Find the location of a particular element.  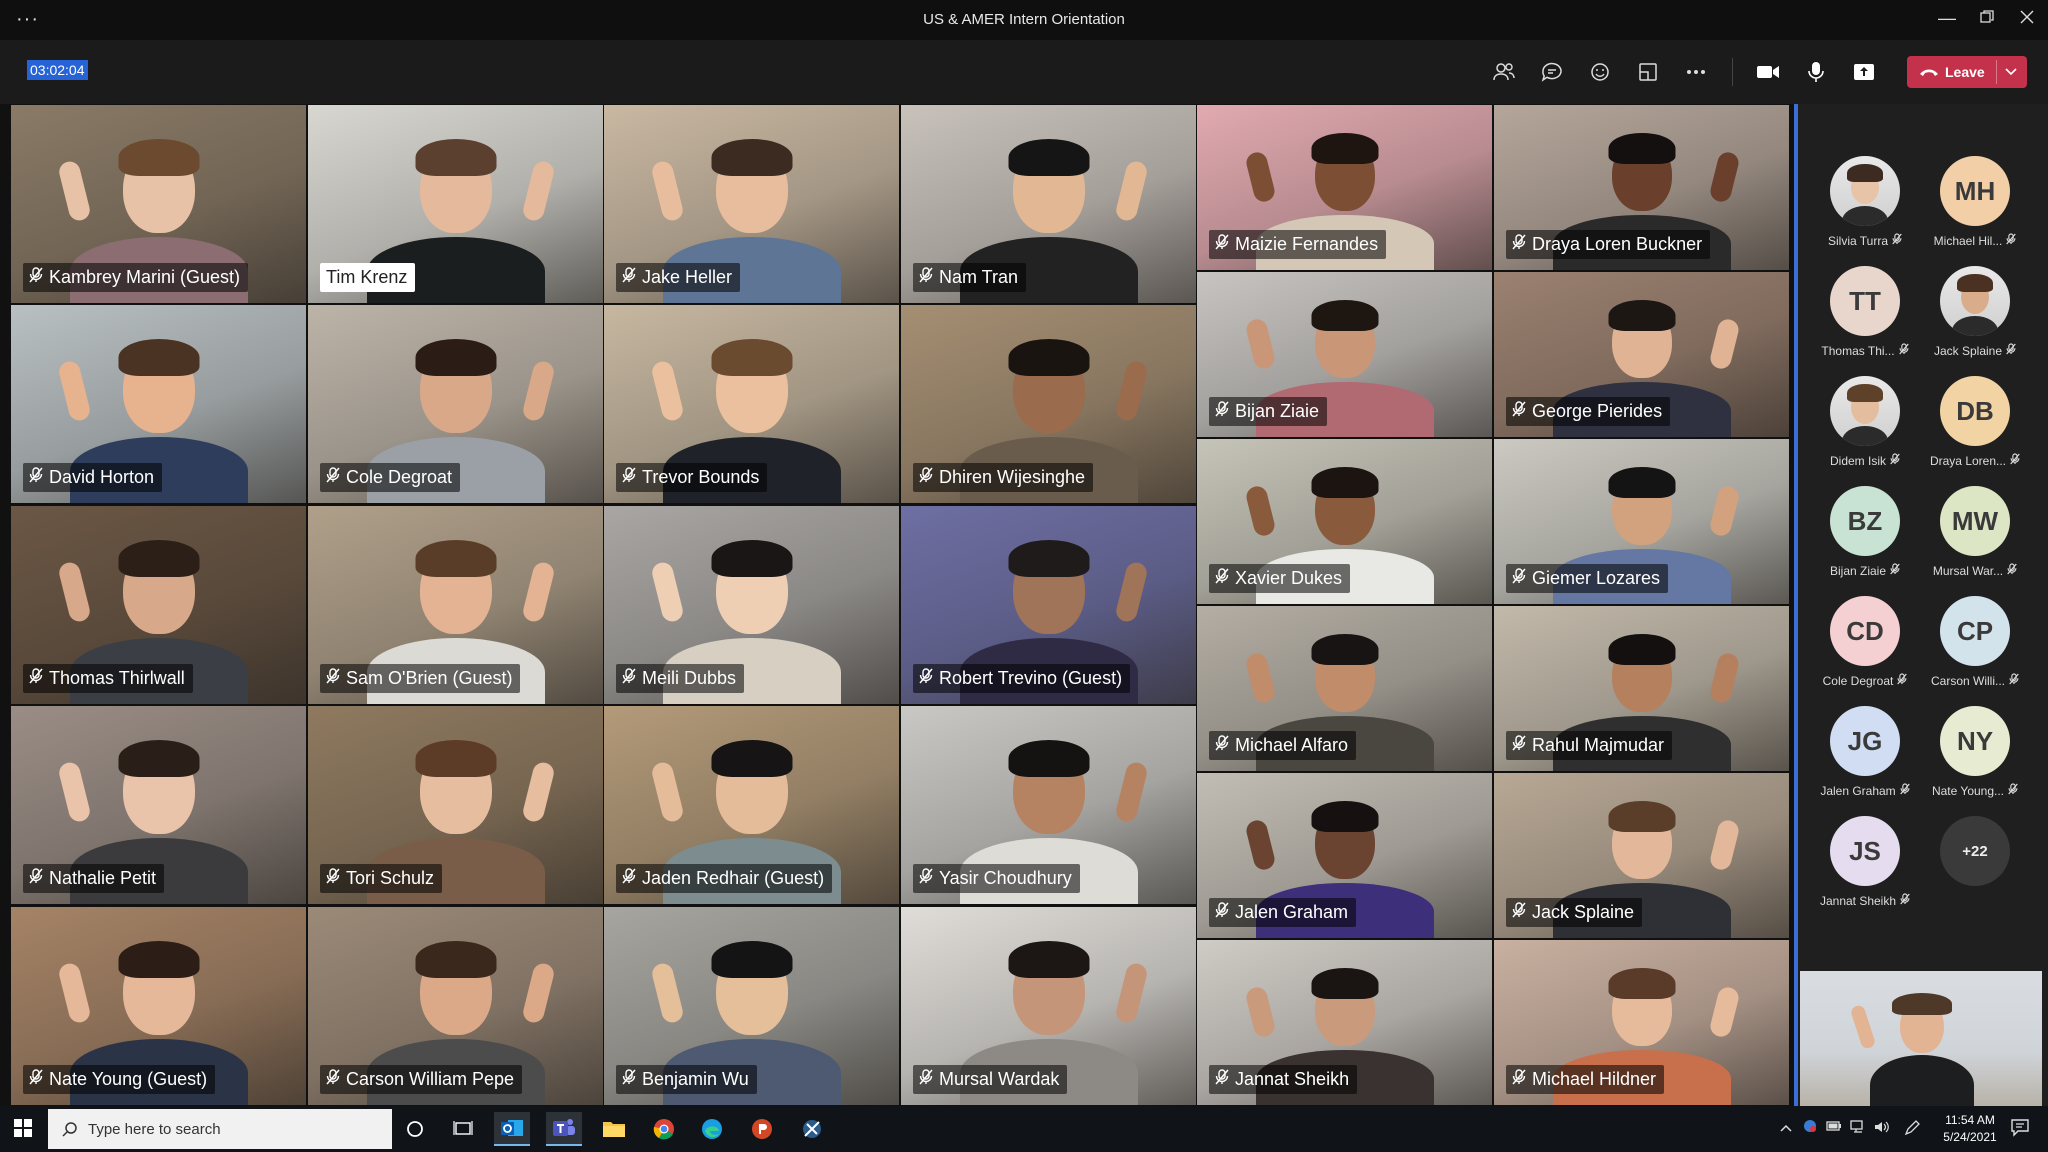

roster-participant: Silvia Turra is located at coordinates (1865, 202).